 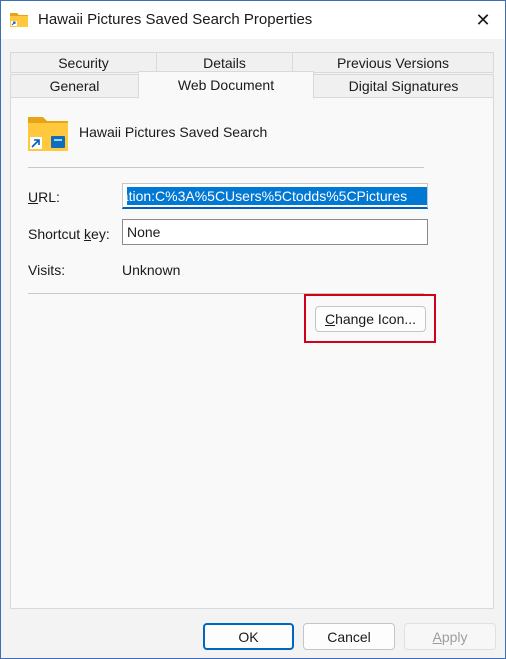 I want to click on url-value: ocation:C%3A%5CUsers%5Ctodds%5CPictures, so click(x=265, y=196).